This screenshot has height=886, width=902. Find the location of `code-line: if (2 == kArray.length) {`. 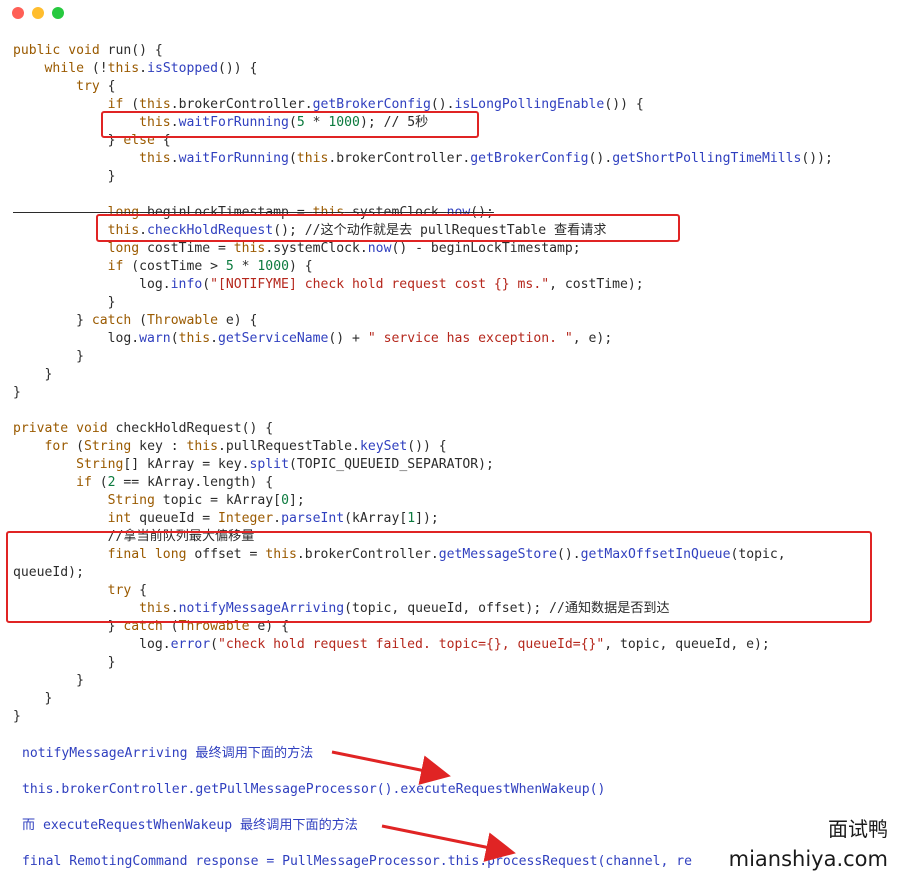

code-line: if (2 == kArray.length) { is located at coordinates (175, 482).